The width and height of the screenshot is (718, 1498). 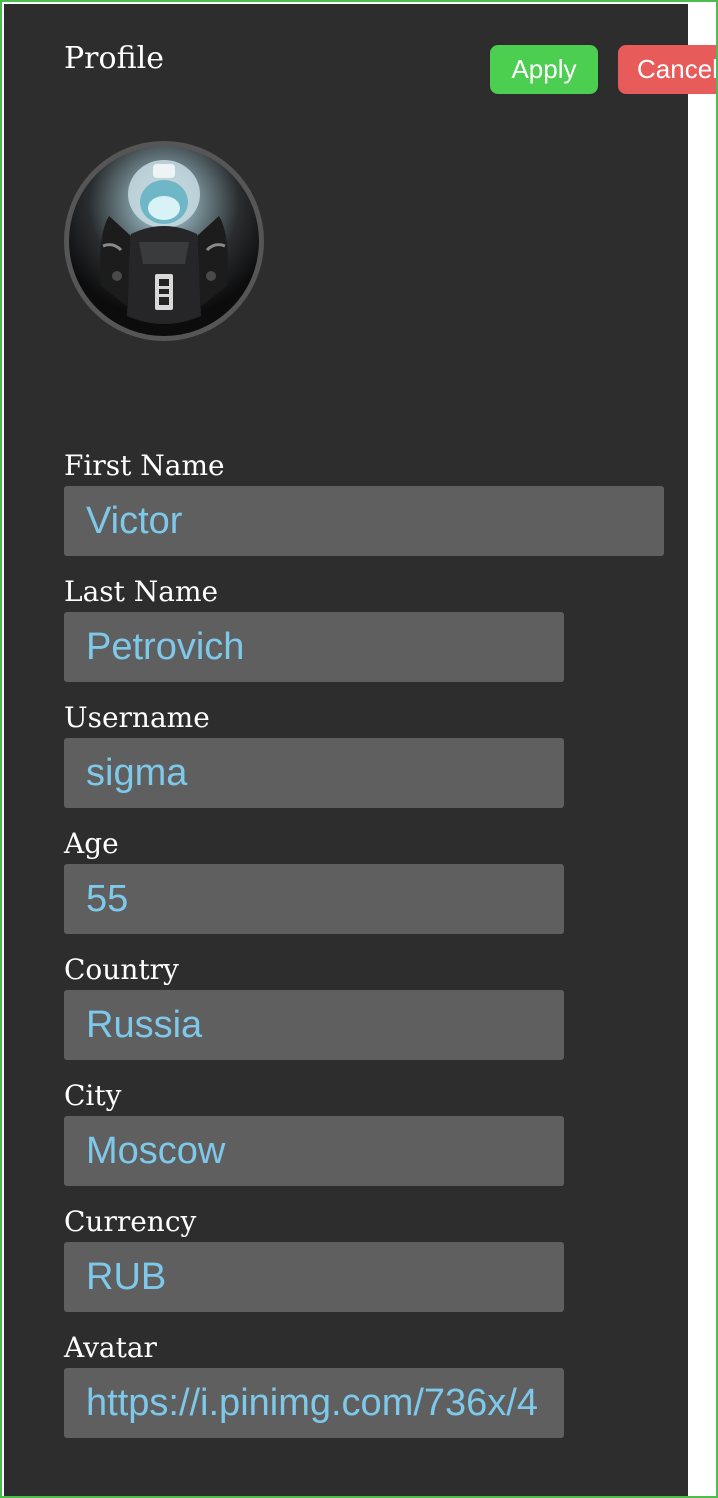 I want to click on avatar-label: Avatar, so click(x=110, y=1347).